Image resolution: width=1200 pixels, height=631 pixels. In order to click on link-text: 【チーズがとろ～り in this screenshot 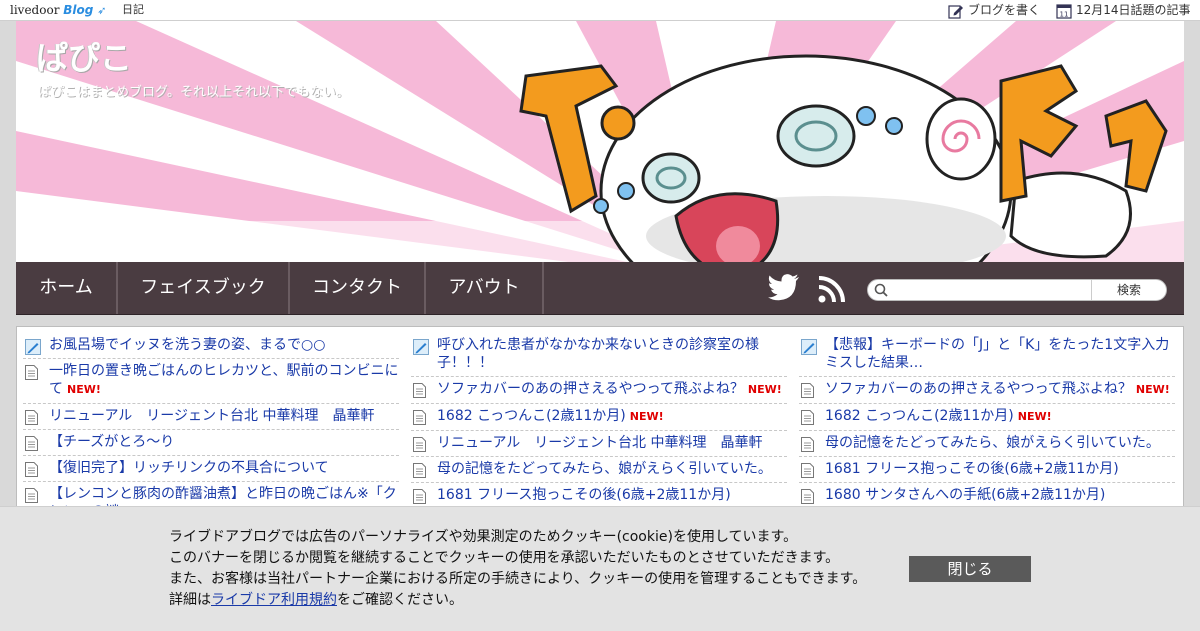, I will do `click(112, 442)`.